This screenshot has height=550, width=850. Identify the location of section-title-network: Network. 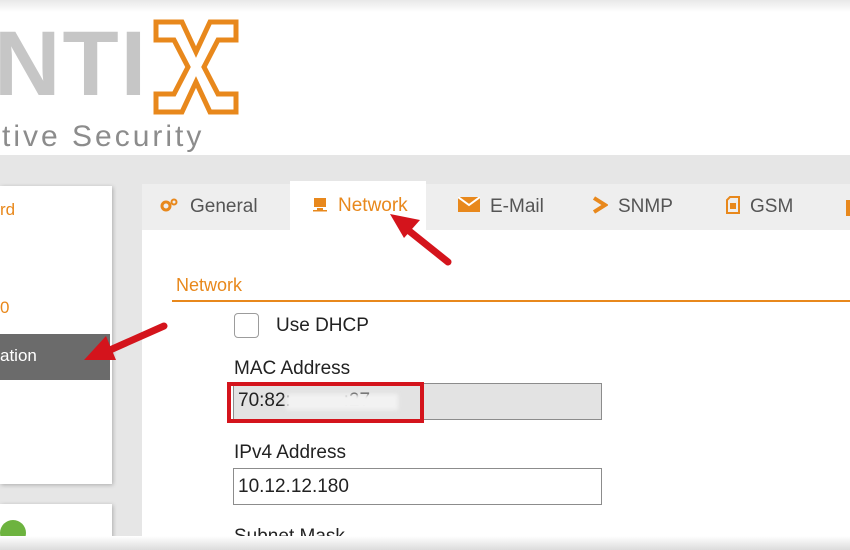
(209, 285).